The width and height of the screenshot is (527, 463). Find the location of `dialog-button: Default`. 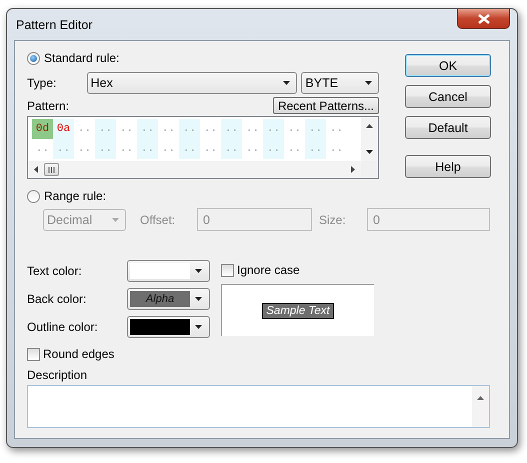

dialog-button: Default is located at coordinates (448, 127).